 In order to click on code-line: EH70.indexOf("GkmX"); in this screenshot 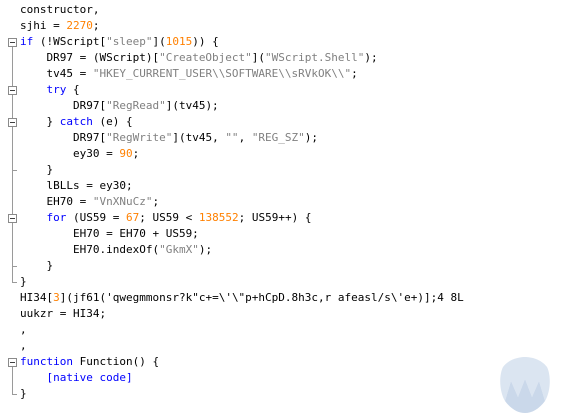, I will do `click(116, 250)`.